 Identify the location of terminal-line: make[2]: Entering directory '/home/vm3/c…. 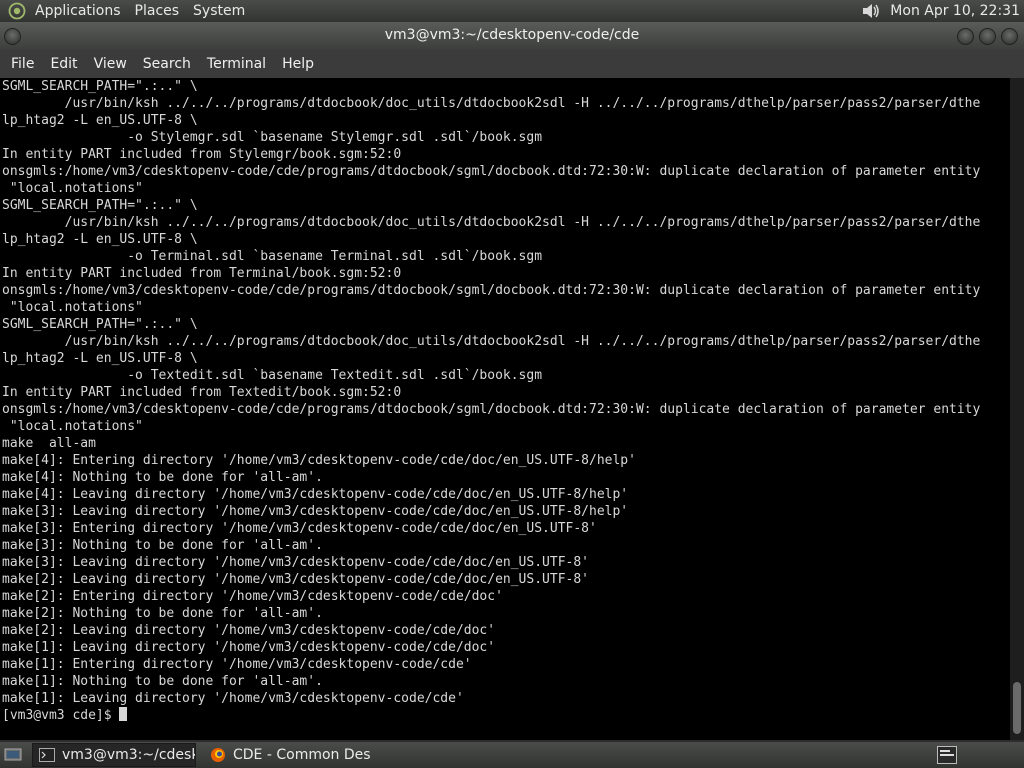
(252, 596).